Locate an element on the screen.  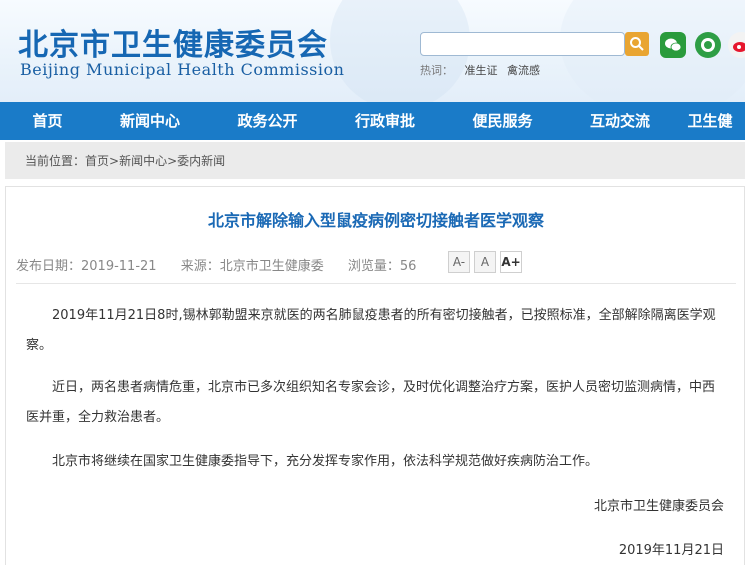
nav-approval: 行政审批 is located at coordinates (385, 121).